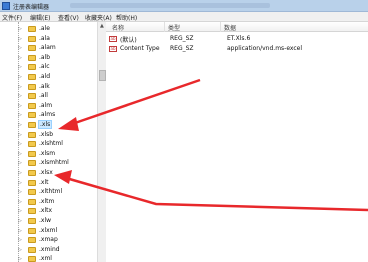  I want to click on tree-item: ▷ .ale, so click(57, 29).